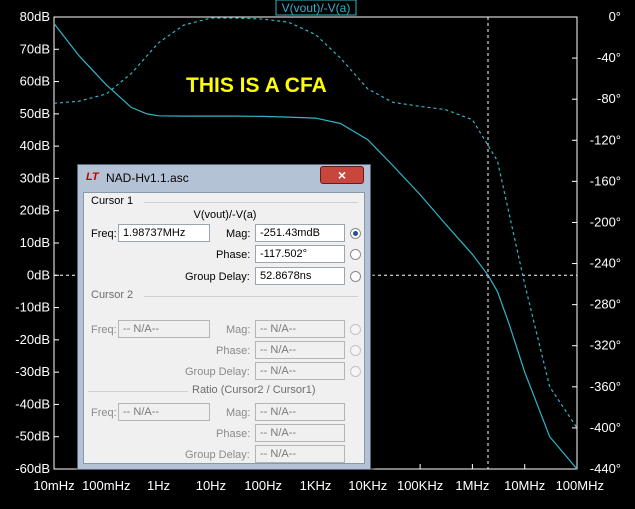  I want to click on cursor2-group-delay-field: -- N/A--, so click(300, 371).